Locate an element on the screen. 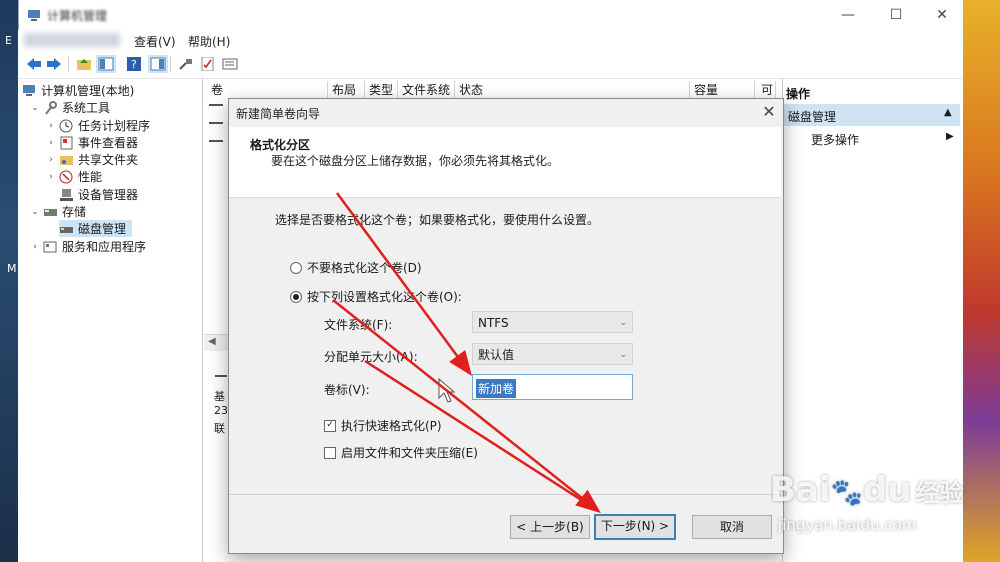 The image size is (1000, 562). arrow-to-next-button is located at coordinates (466, 406).